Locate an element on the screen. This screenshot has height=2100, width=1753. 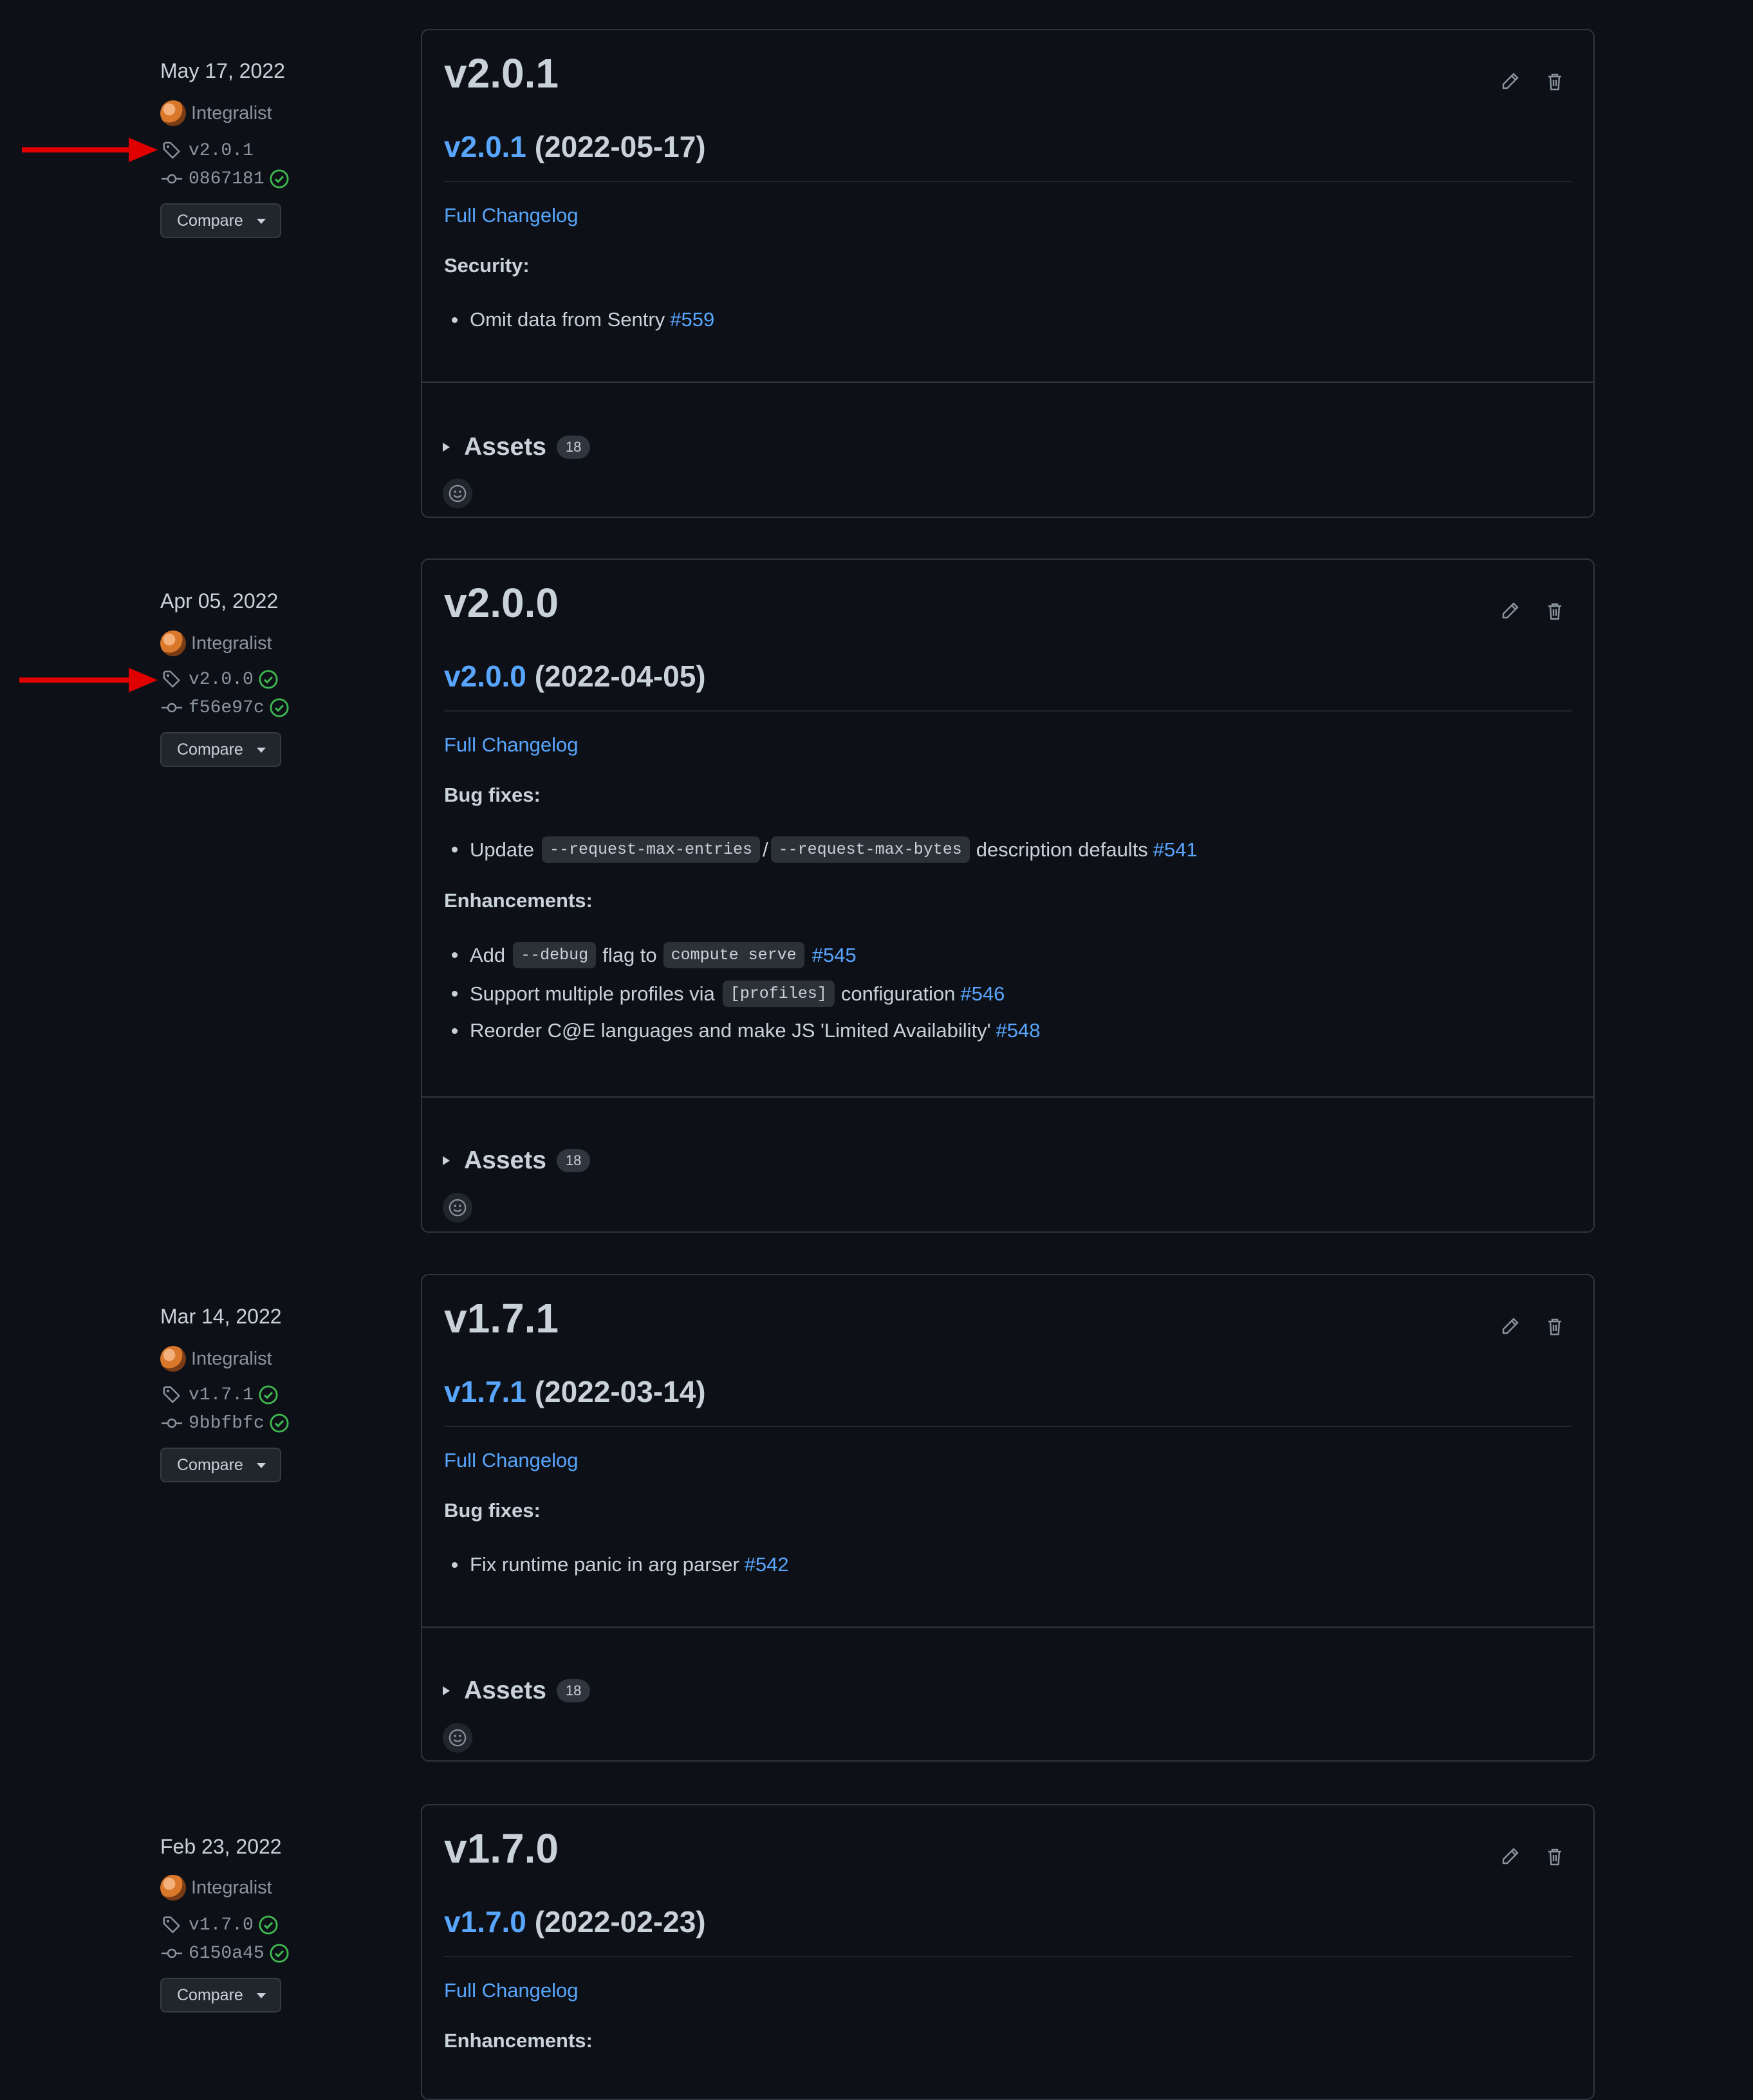
list-item-text: flag to is located at coordinates (629, 954).